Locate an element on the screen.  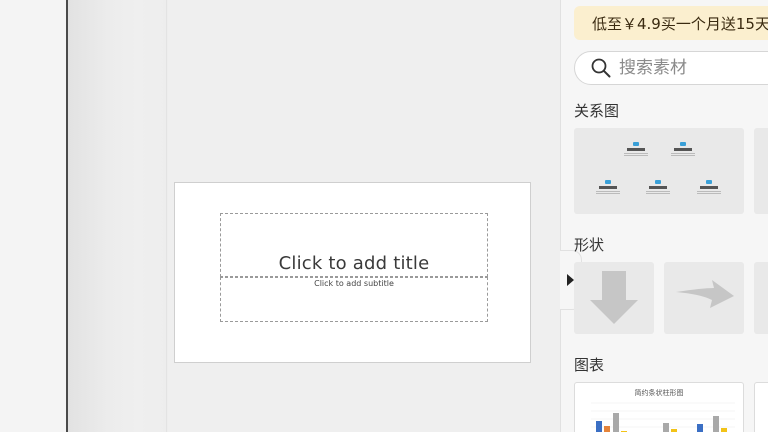
search-input is located at coordinates (689, 68).